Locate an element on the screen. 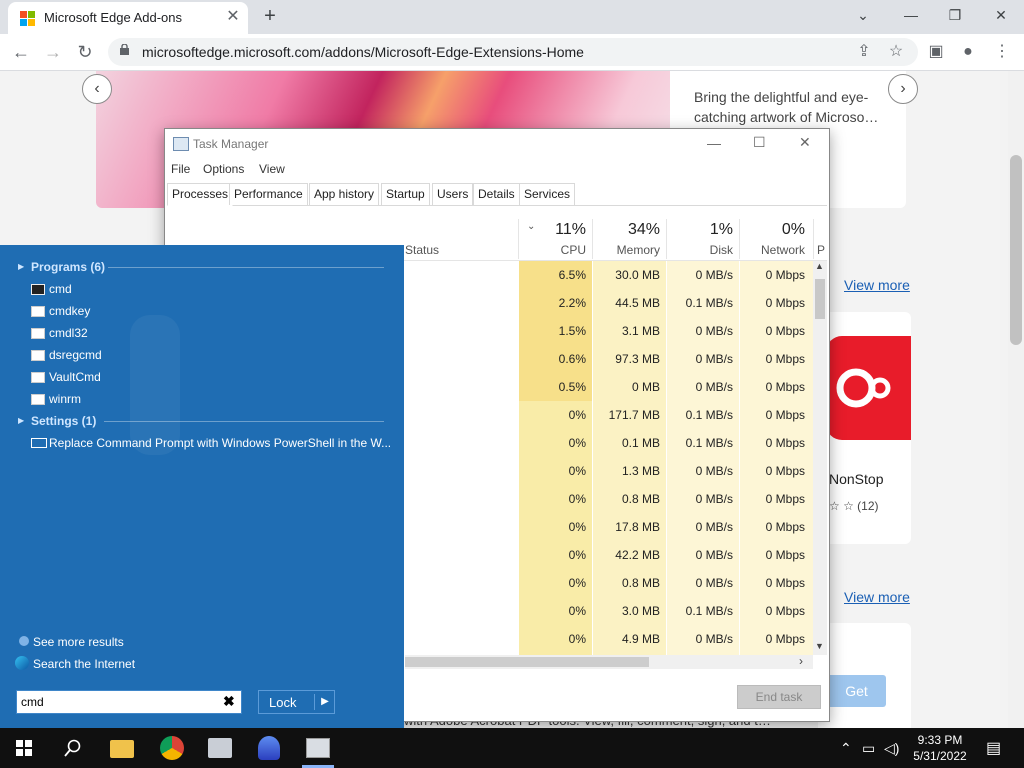 Image resolution: width=1024 pixels, height=768 pixels. program-vaultcmd: VaultCmd is located at coordinates (75, 377).